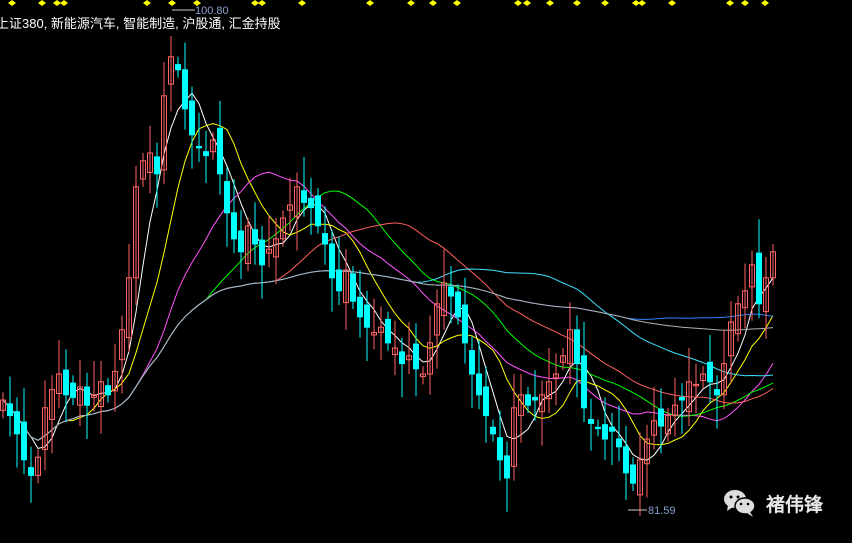 This screenshot has width=852, height=543. Describe the element at coordinates (140, 23) in the screenshot. I see `stock-concepts-title: 上证380, 新能源汽车, 智能制造, 沪股通, 汇金持股` at that location.